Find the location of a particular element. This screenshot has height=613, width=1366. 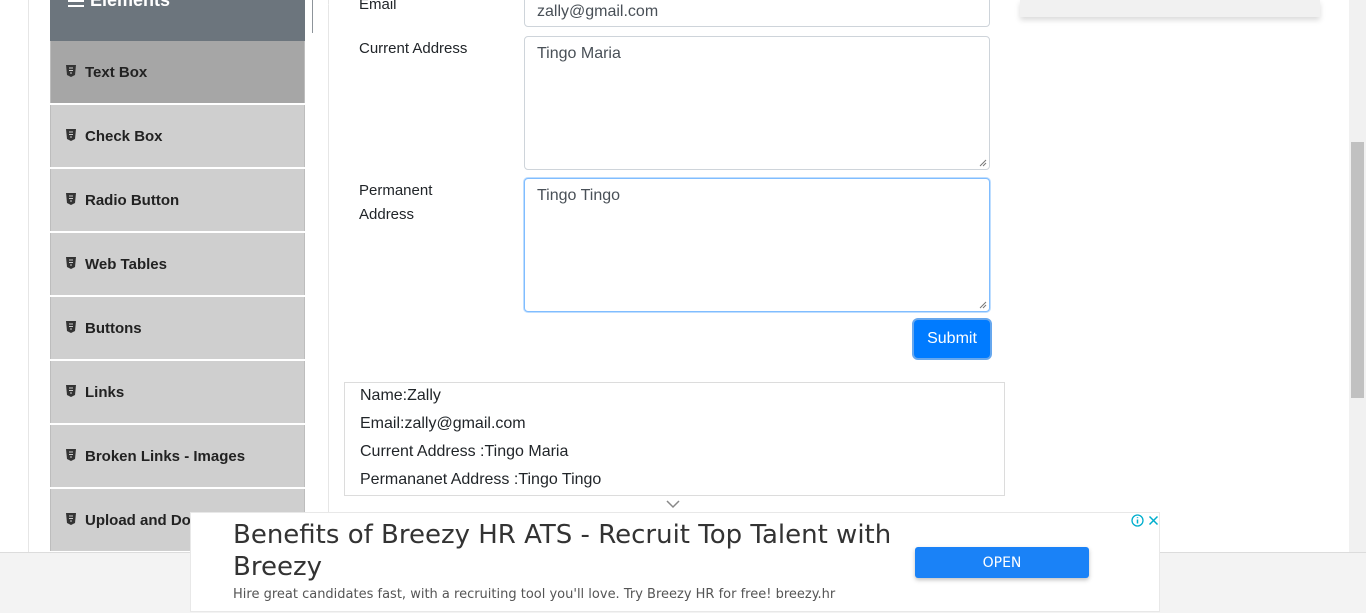

elements-group-header: Elements is located at coordinates (194, 20).